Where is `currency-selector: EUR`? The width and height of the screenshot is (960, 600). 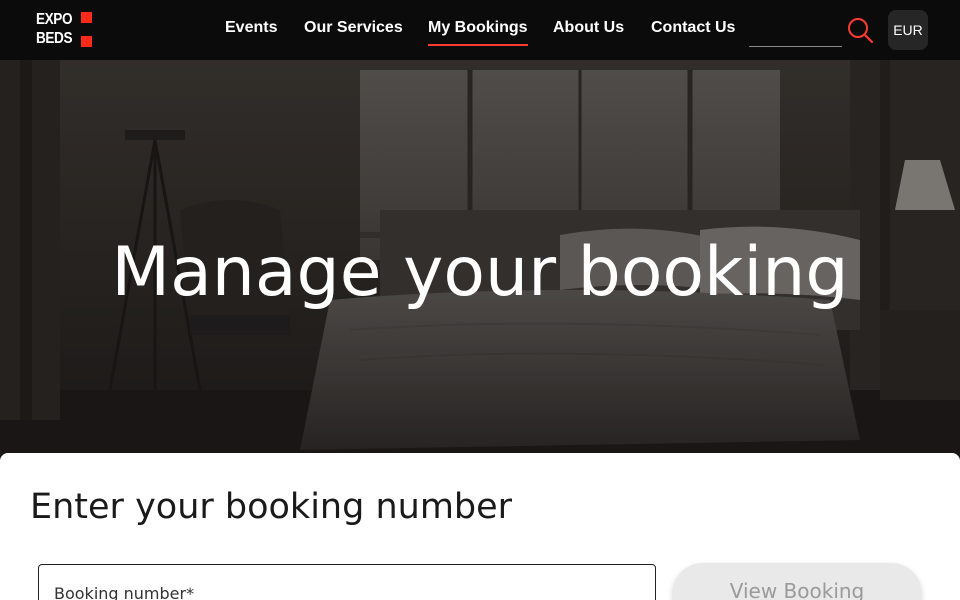 currency-selector: EUR is located at coordinates (908, 30).